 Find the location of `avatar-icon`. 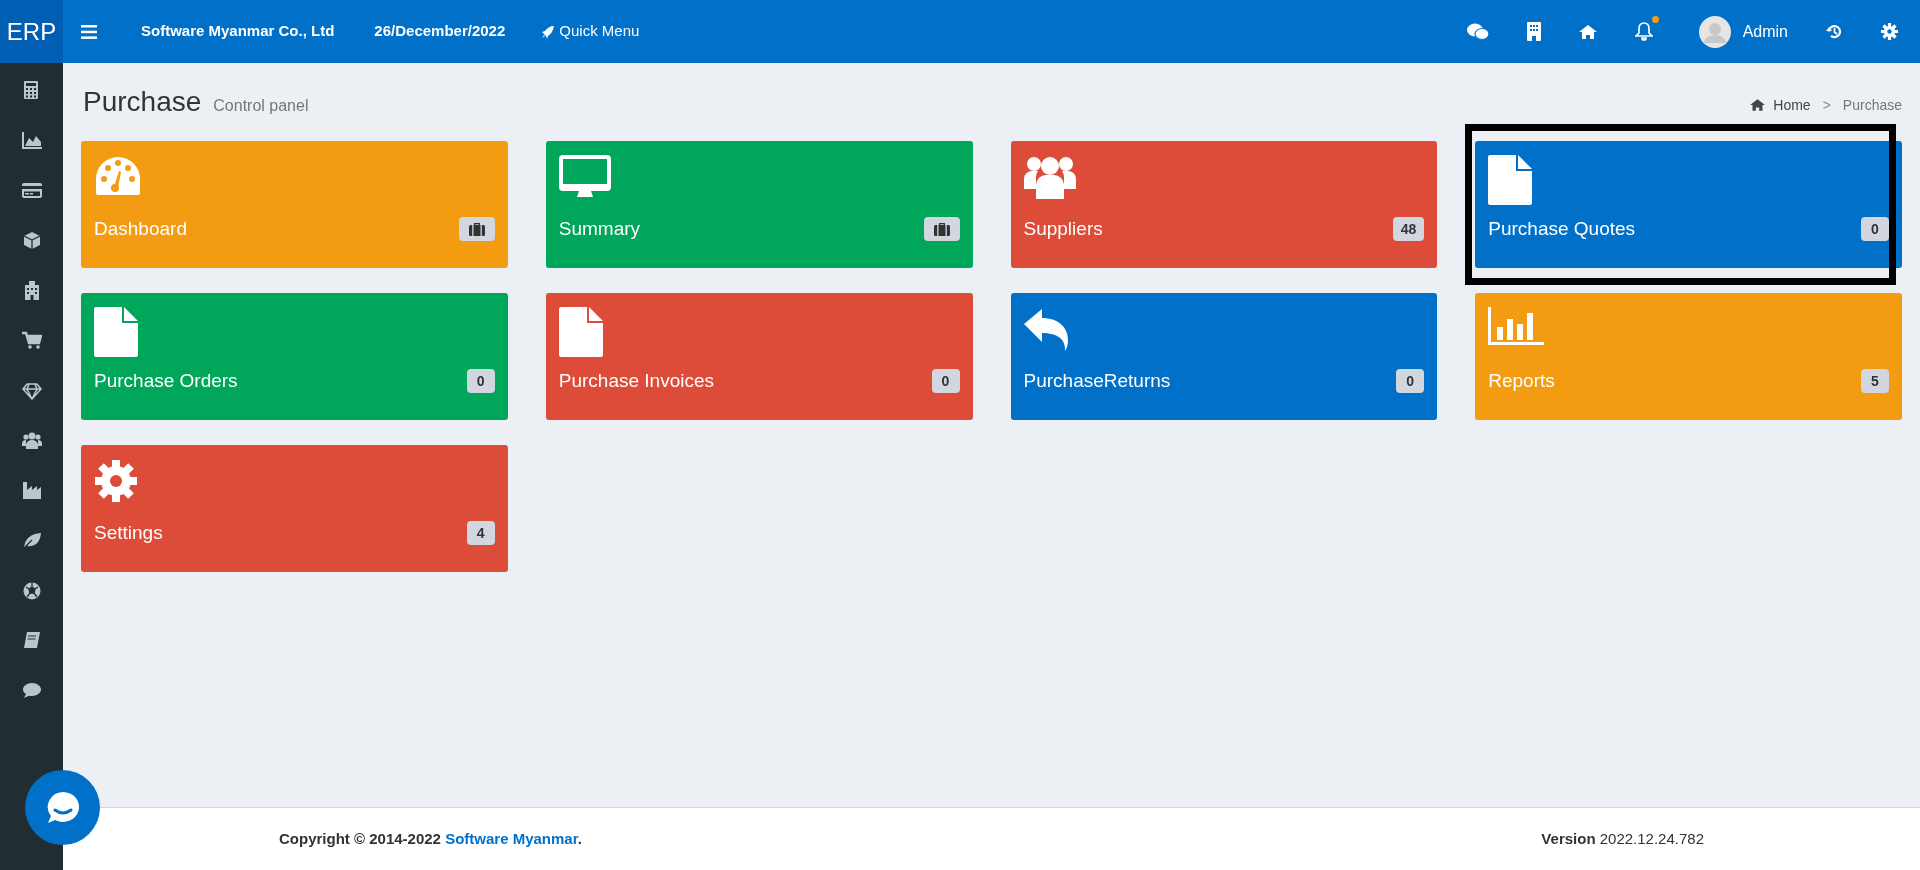

avatar-icon is located at coordinates (1714, 31).